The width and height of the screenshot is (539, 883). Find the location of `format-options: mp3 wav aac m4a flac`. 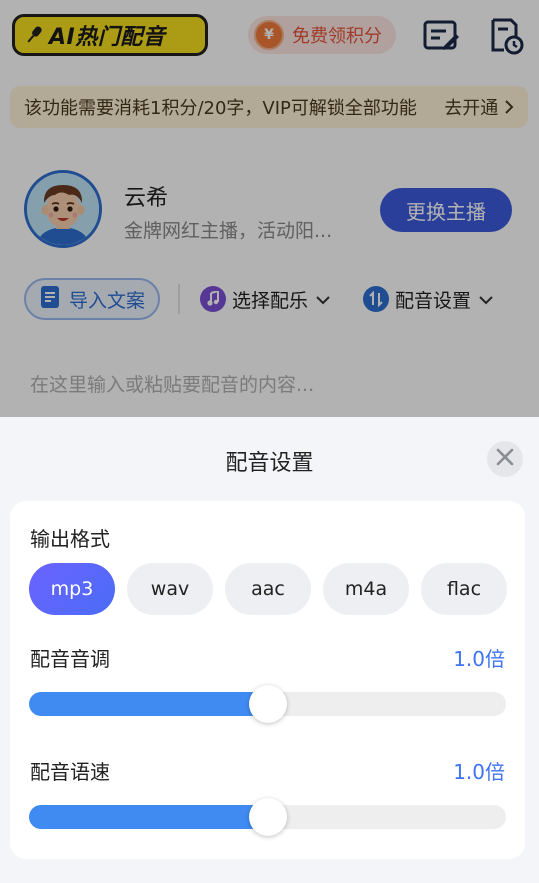

format-options: mp3 wav aac m4a flac is located at coordinates (268, 589).